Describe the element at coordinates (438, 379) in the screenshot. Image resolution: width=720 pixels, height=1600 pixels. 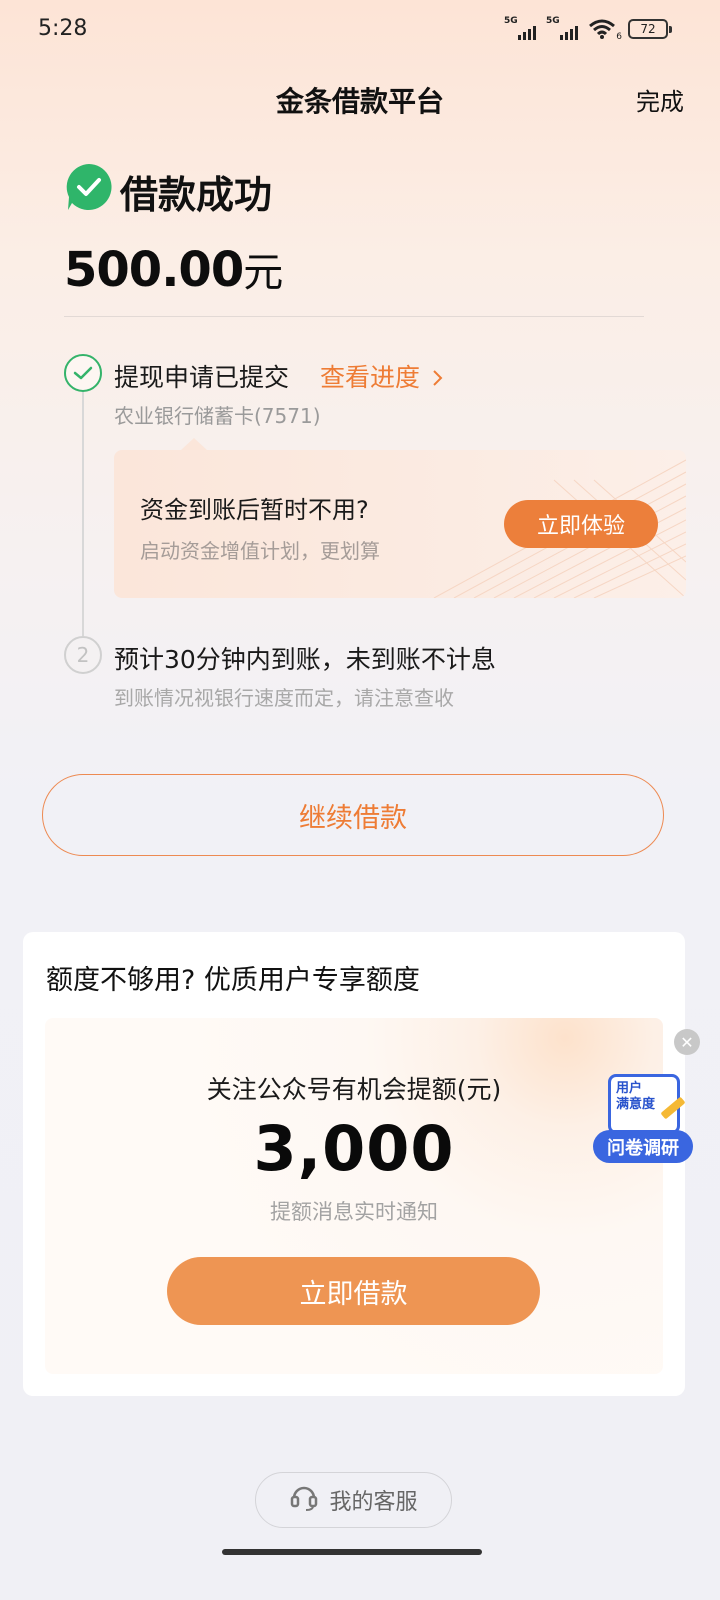
I see `chevron-right-icon` at that location.